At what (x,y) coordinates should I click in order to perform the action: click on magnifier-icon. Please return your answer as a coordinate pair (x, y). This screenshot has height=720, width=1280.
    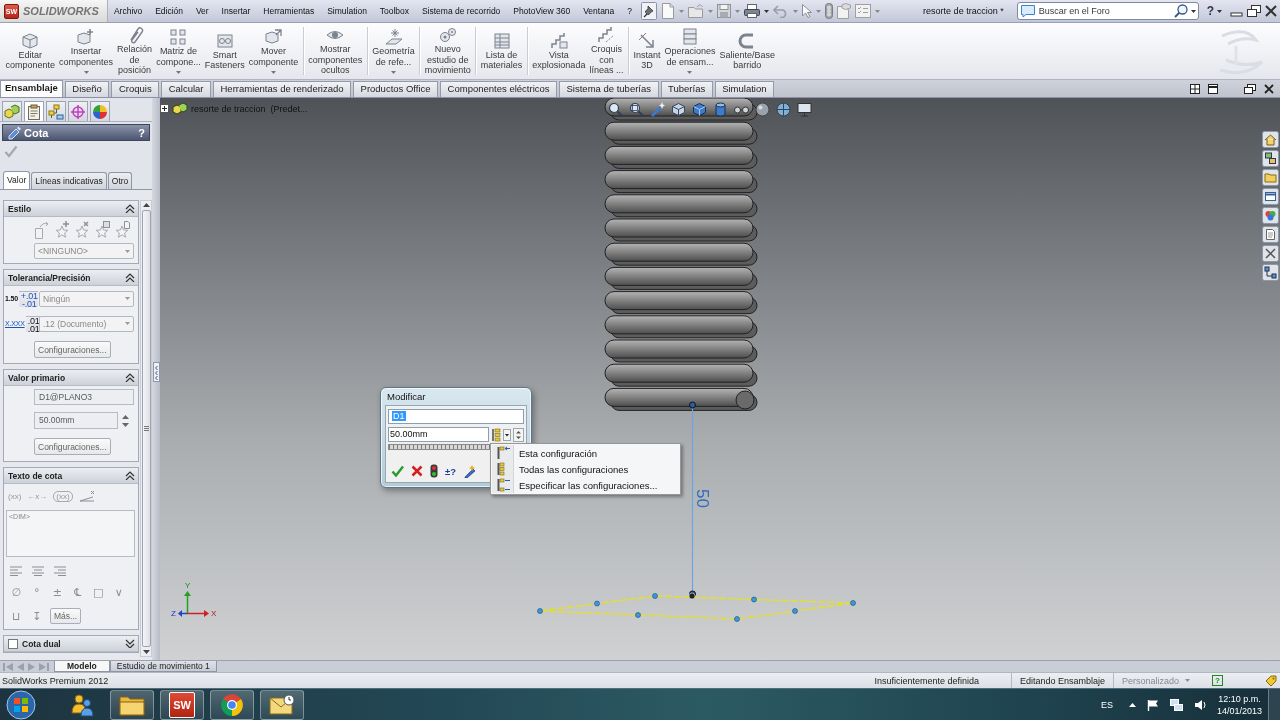
    Looking at the image, I should click on (636, 109).